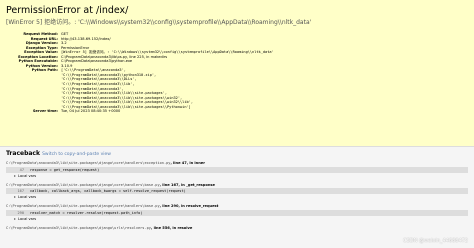 The image size is (474, 248). What do you see at coordinates (21, 212) in the screenshot?
I see `line-number: 290` at bounding box center [21, 212].